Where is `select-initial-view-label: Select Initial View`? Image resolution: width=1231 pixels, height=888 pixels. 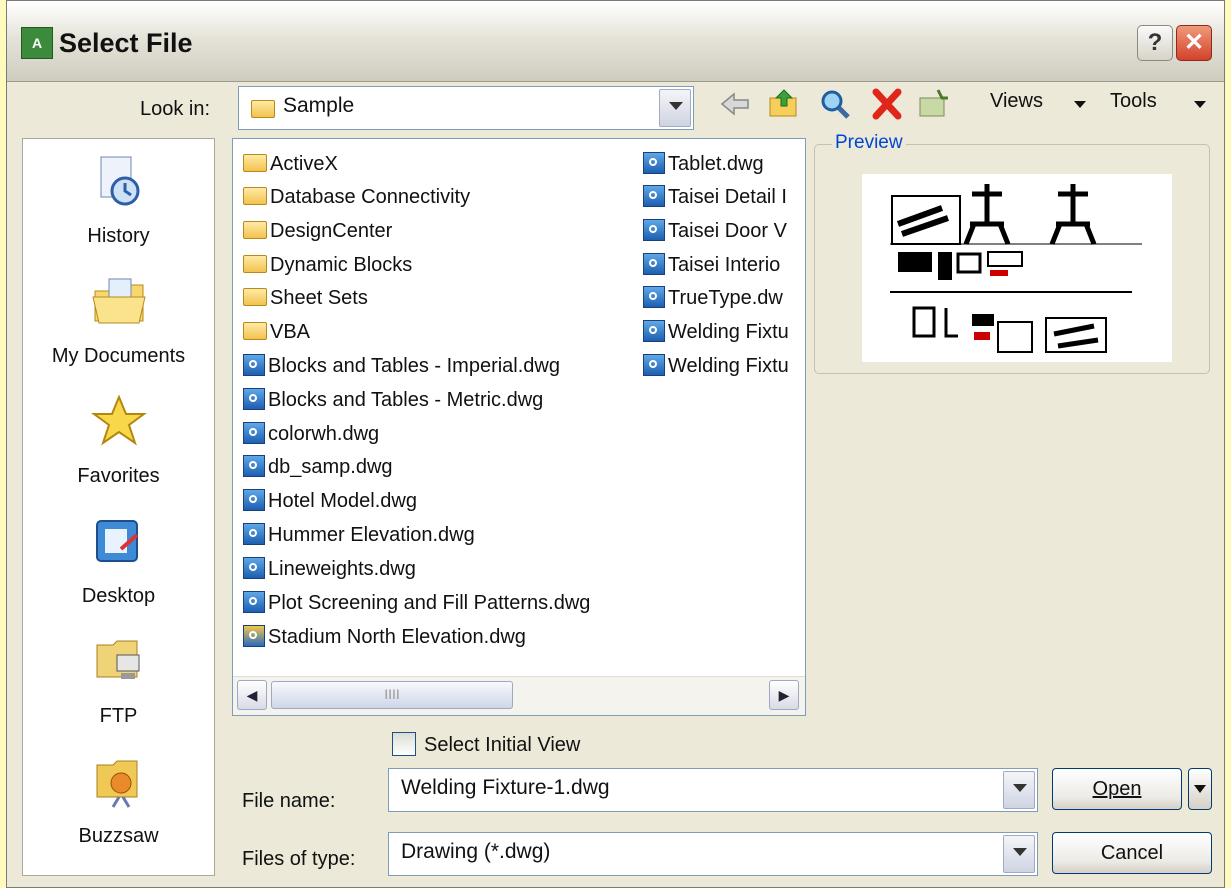 select-initial-view-label: Select Initial View is located at coordinates (502, 745).